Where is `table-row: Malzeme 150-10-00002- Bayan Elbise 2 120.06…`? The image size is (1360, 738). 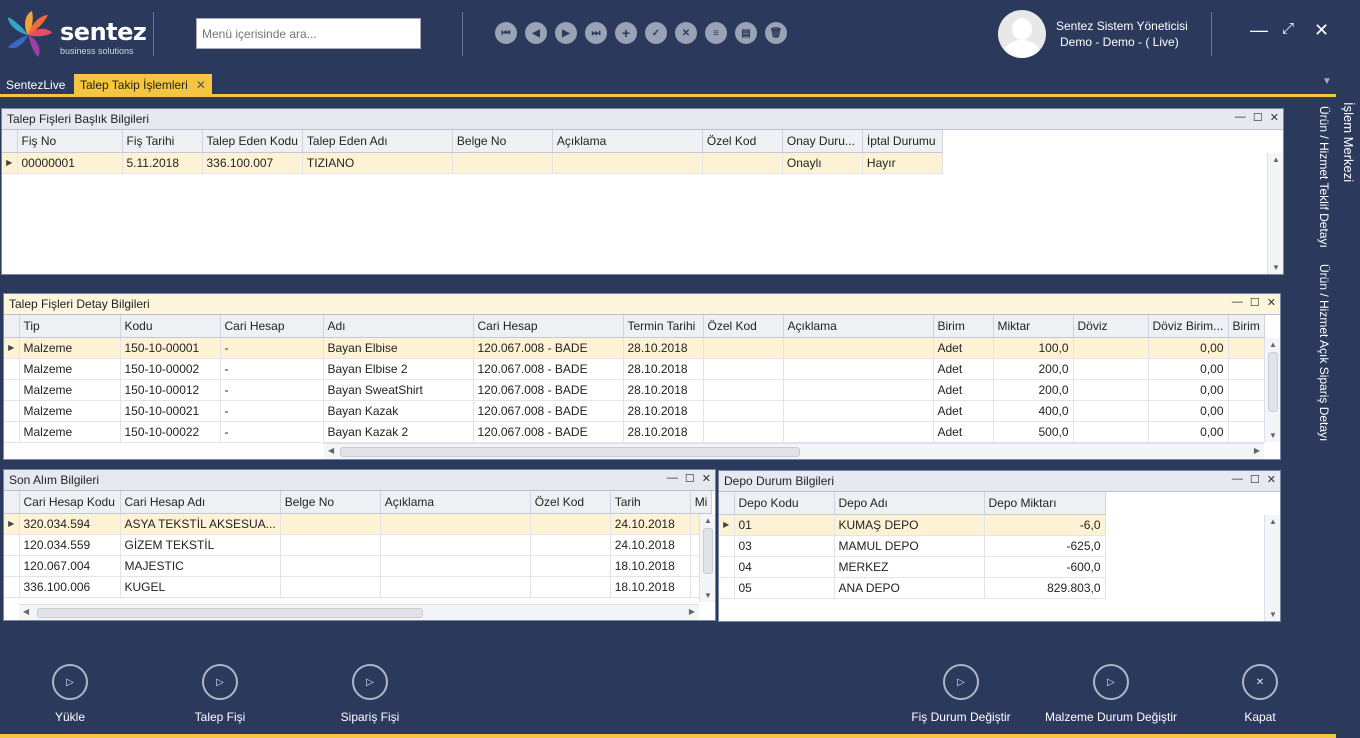
table-row: Malzeme 150-10-00002- Bayan Elbise 2 120.06… is located at coordinates (634, 369).